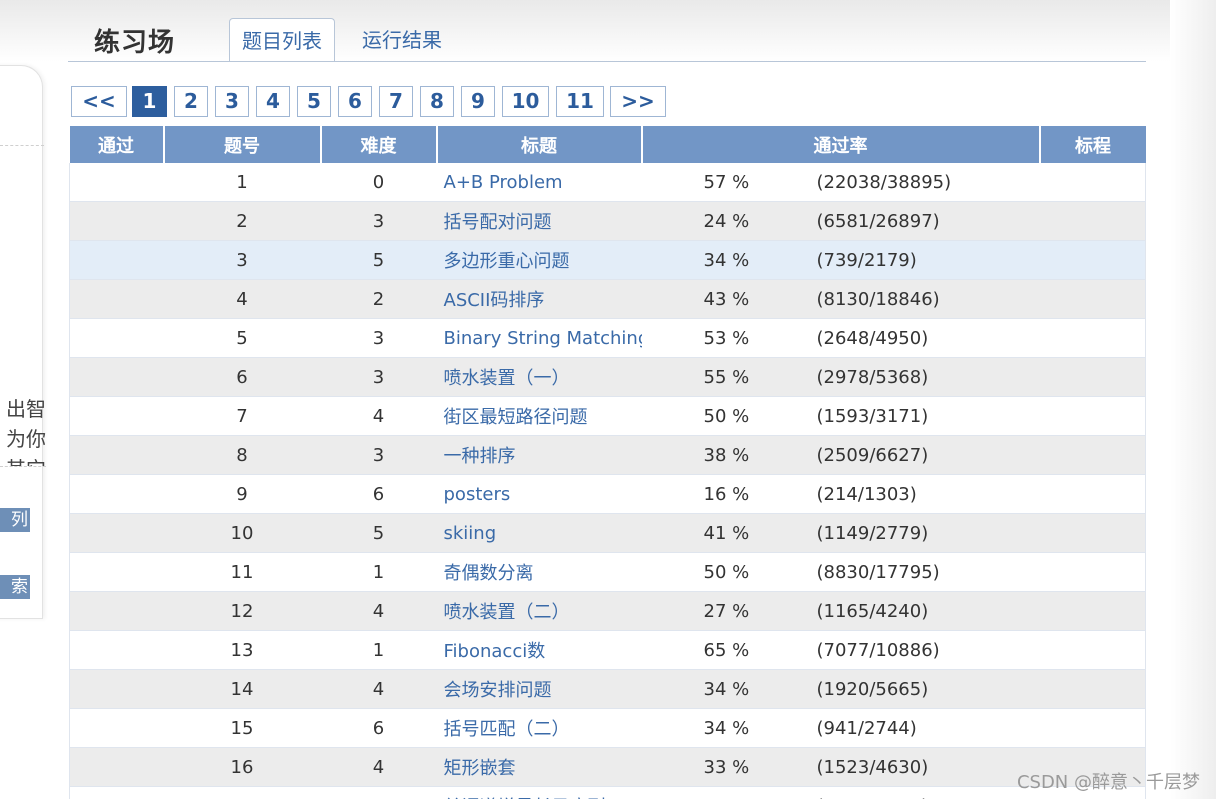 Image resolution: width=1216 pixels, height=799 pixels. Describe the element at coordinates (539, 689) in the screenshot. I see `cell-problem-title-link: 会场安排问题` at that location.